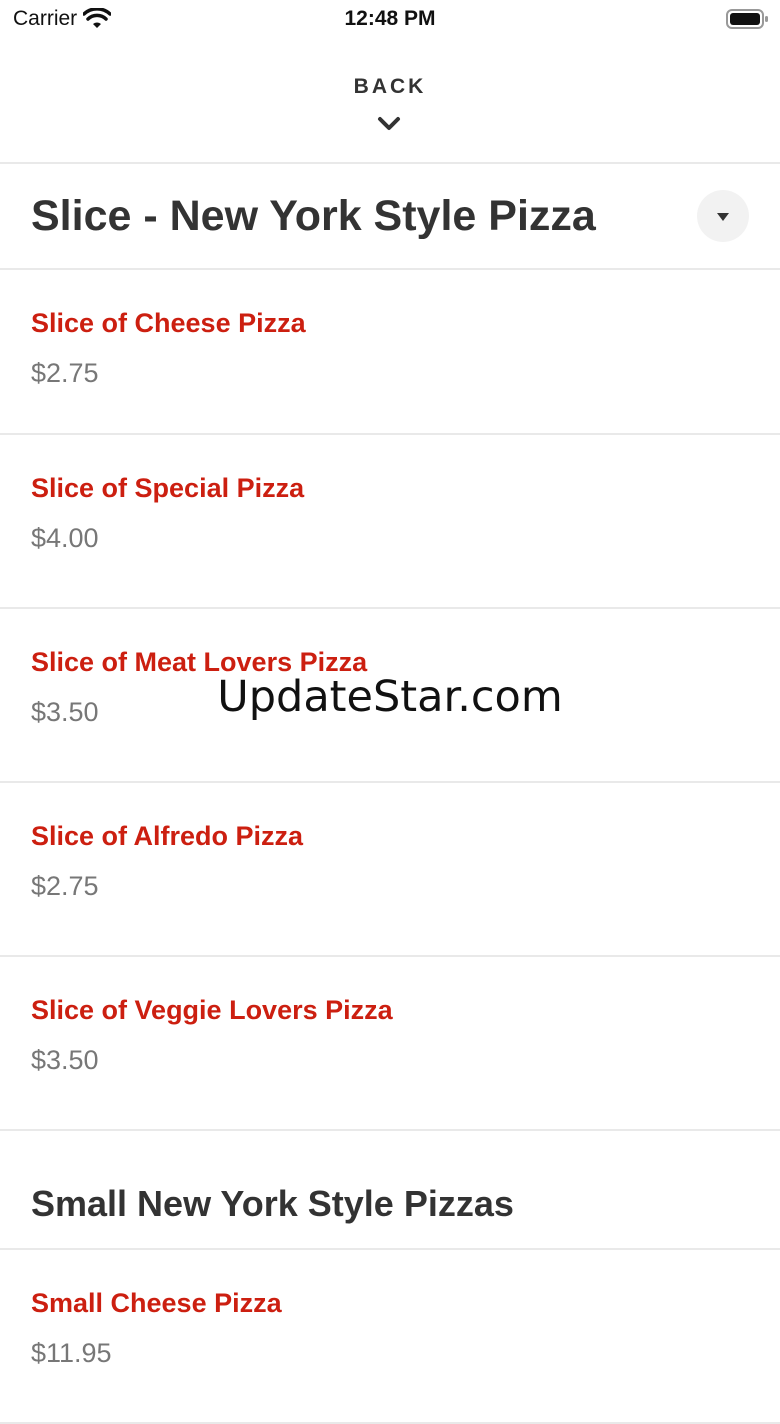  Describe the element at coordinates (168, 488) in the screenshot. I see `item-name: Slice of Special Pizza` at that location.